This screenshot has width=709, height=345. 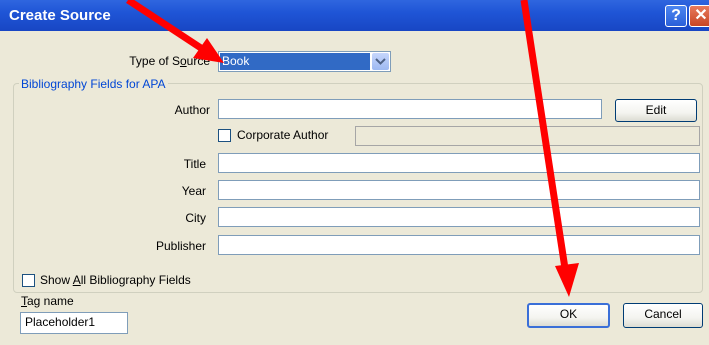 I want to click on type-of-source-label: Type of Source, so click(x=169, y=61).